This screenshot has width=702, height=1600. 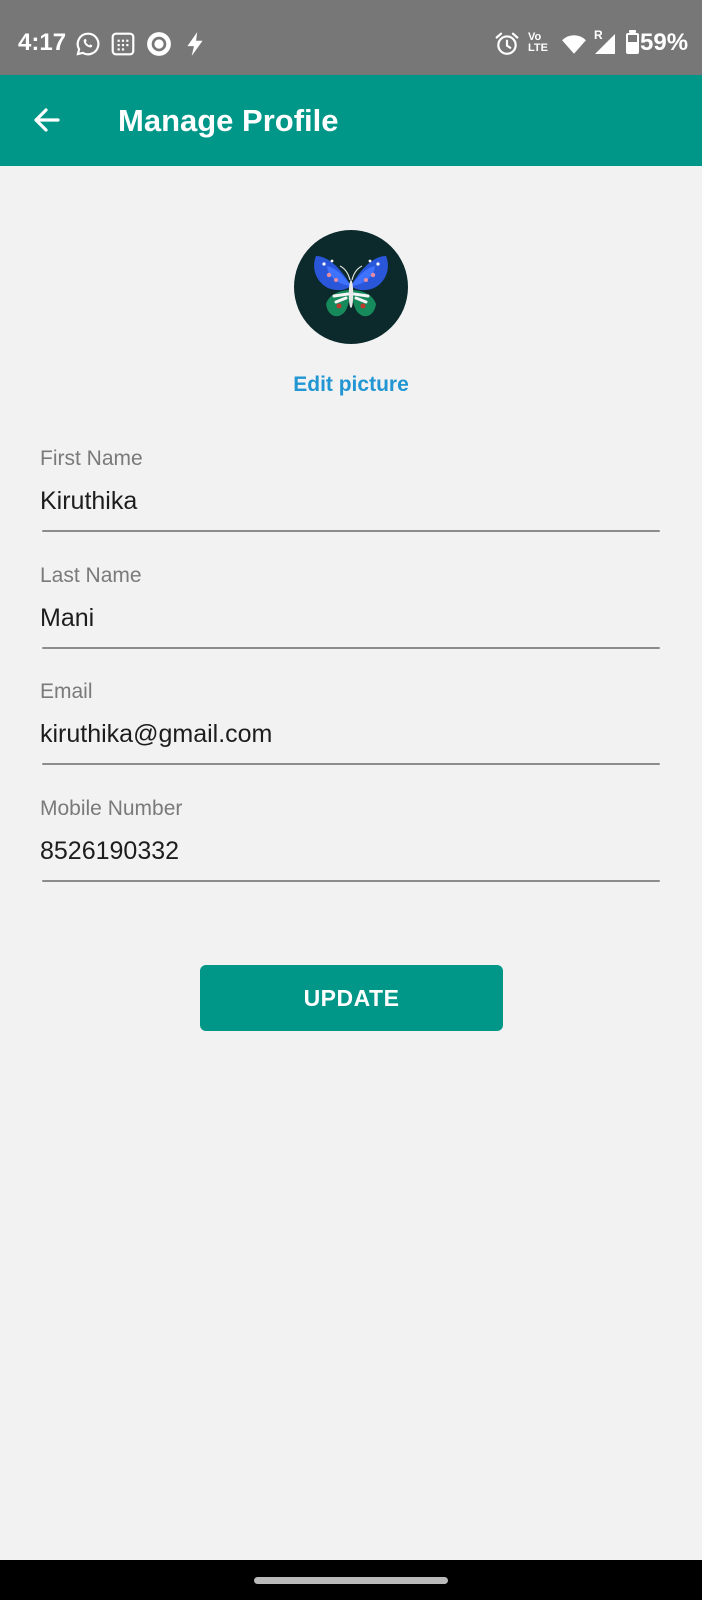 I want to click on last-name-underline, so click(x=351, y=648).